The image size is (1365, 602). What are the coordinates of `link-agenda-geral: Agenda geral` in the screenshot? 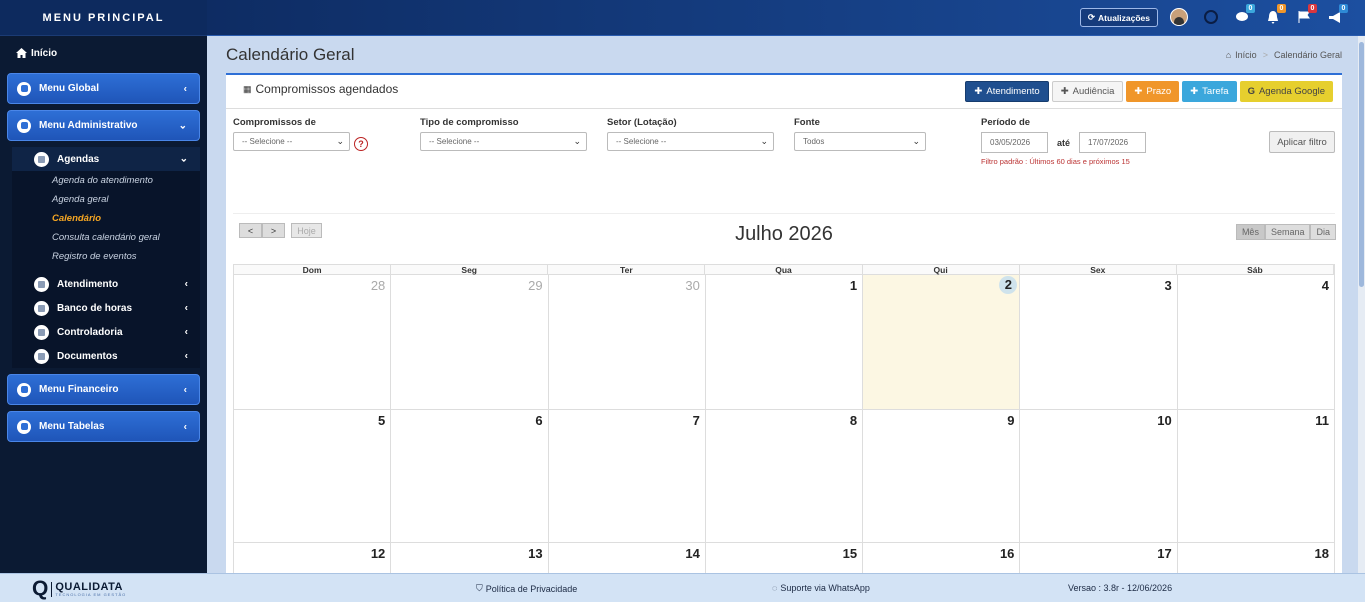 It's located at (106, 199).